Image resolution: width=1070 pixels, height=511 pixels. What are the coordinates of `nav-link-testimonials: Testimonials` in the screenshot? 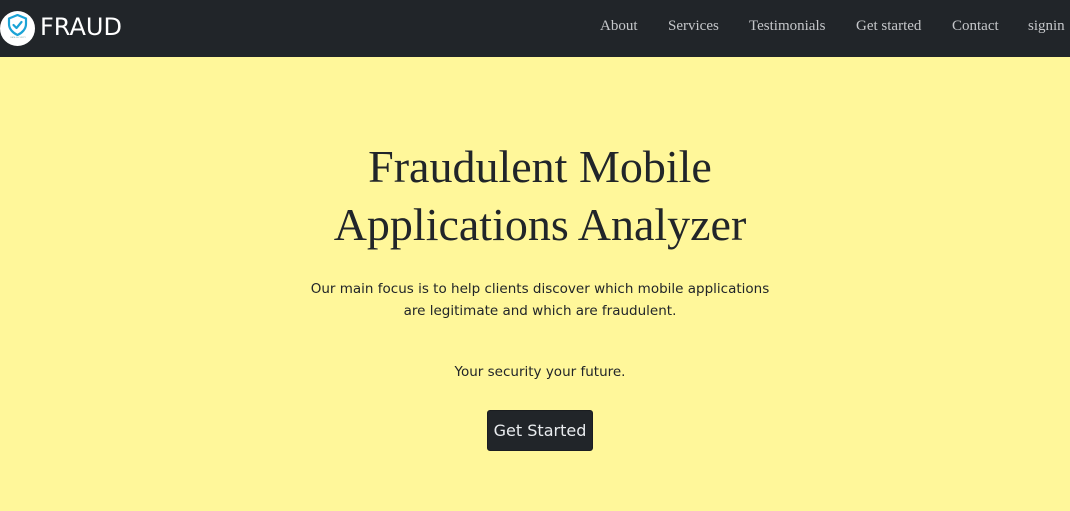 It's located at (787, 26).